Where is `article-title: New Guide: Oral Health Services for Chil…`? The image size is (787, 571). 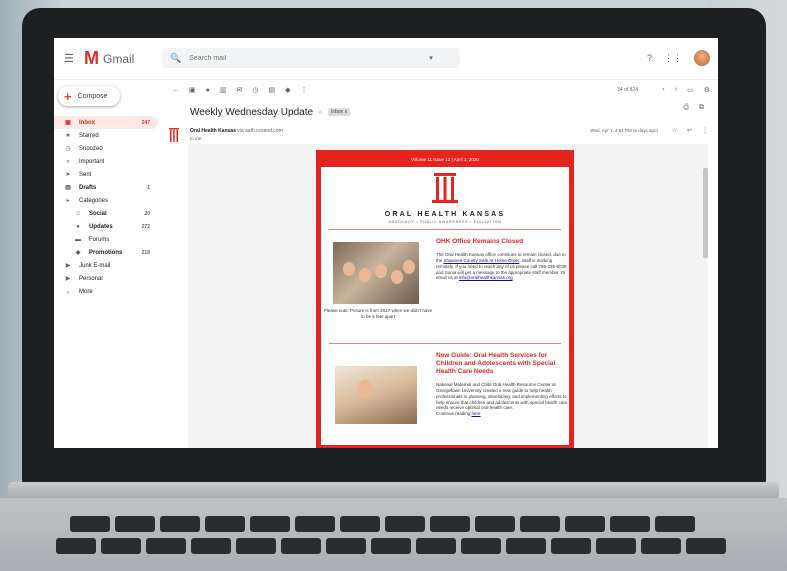 article-title: New Guide: Oral Health Services for Chil… is located at coordinates (496, 364).